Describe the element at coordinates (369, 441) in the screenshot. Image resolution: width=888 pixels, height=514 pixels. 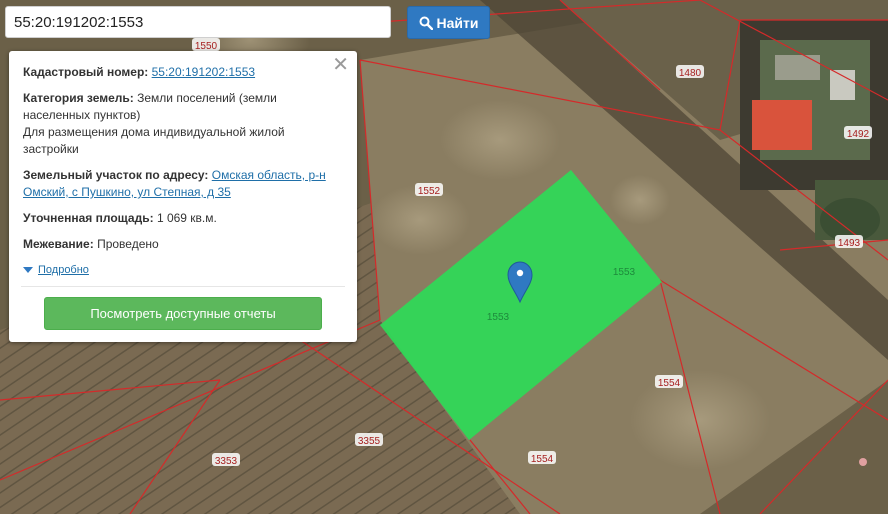
I see `parcel-label: 3355` at that location.